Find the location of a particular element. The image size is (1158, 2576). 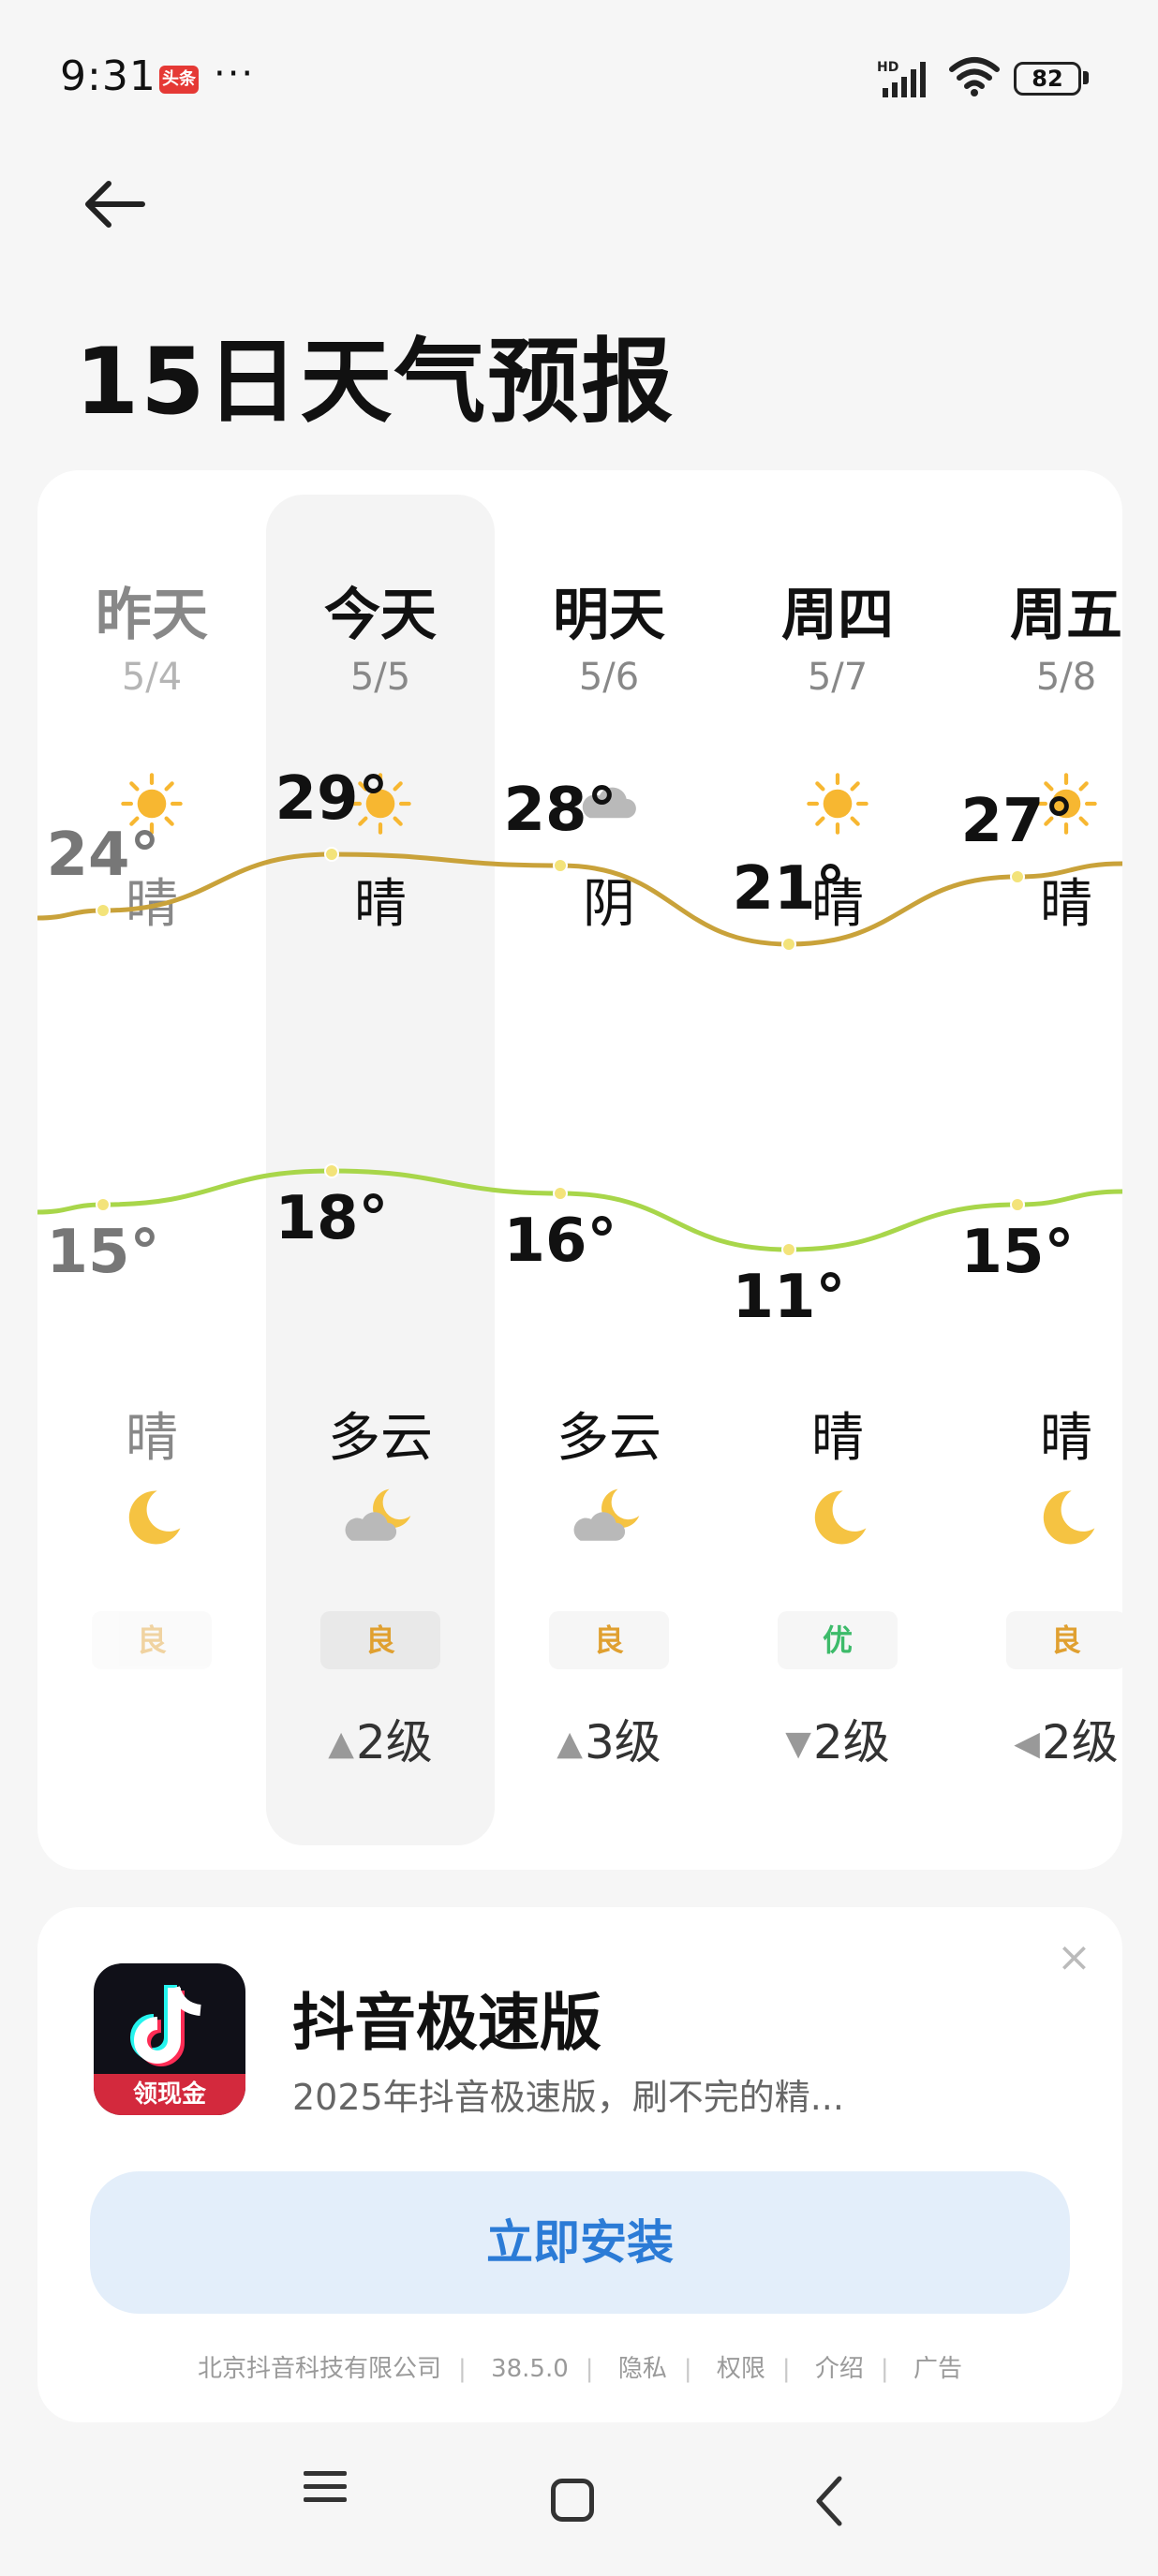

battery-tip is located at coordinates (1086, 77).